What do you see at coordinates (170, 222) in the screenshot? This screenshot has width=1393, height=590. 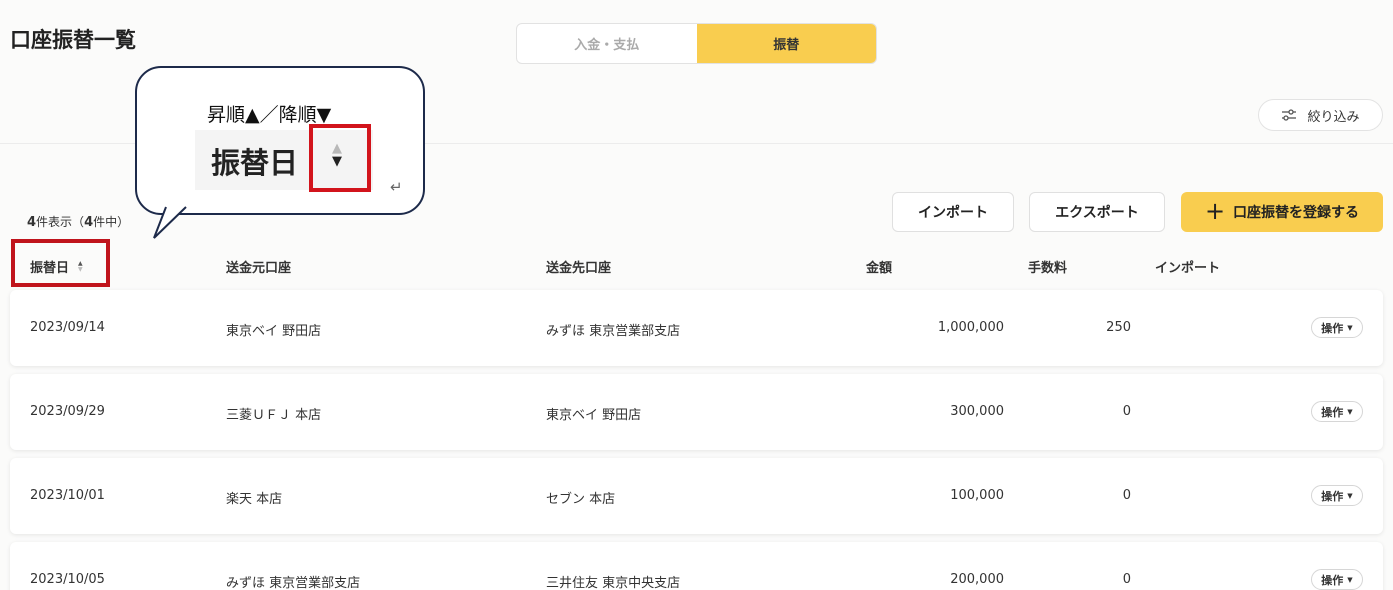 I see `callout-tail` at bounding box center [170, 222].